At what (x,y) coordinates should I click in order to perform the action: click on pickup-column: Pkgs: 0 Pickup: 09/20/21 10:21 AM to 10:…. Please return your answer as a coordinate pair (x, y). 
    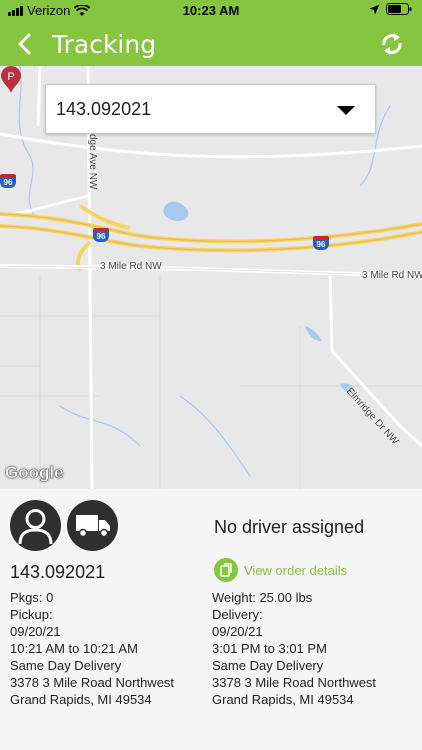
    Looking at the image, I should click on (92, 648).